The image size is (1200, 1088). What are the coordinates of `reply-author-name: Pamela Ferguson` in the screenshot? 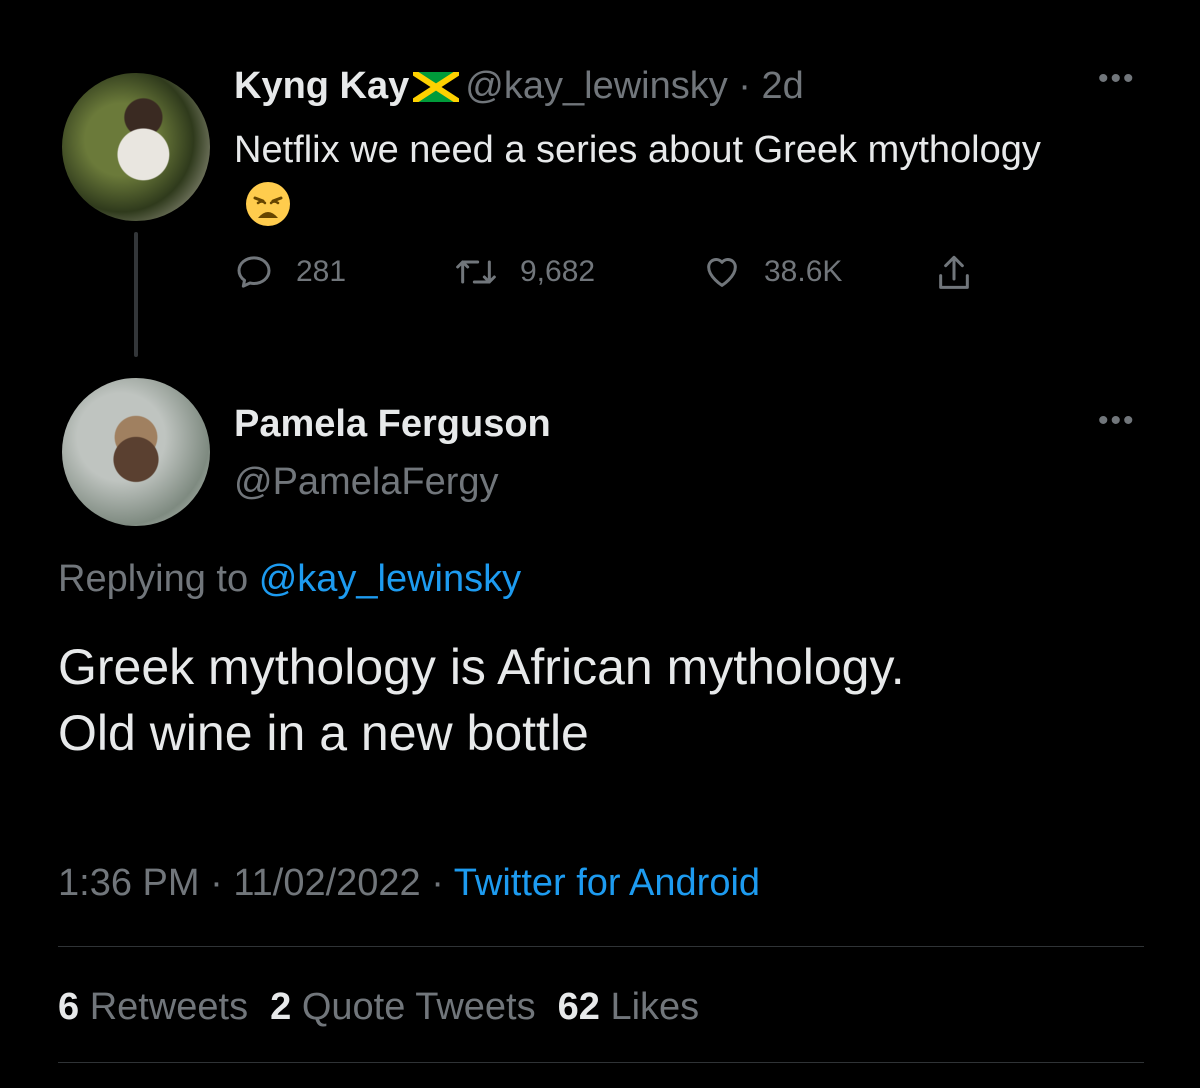 It's located at (392, 424).